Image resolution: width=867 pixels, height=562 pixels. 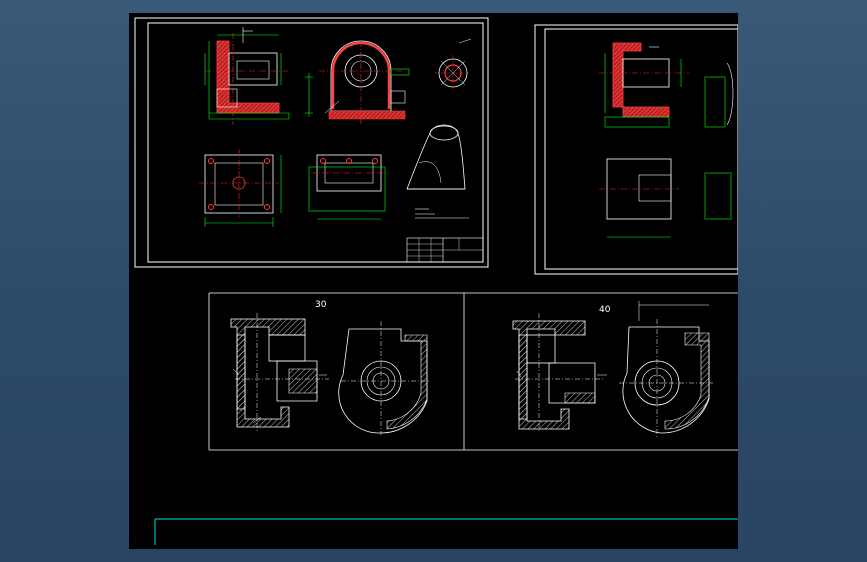 I want to click on sheet-2-front-section, so click(x=666, y=85).